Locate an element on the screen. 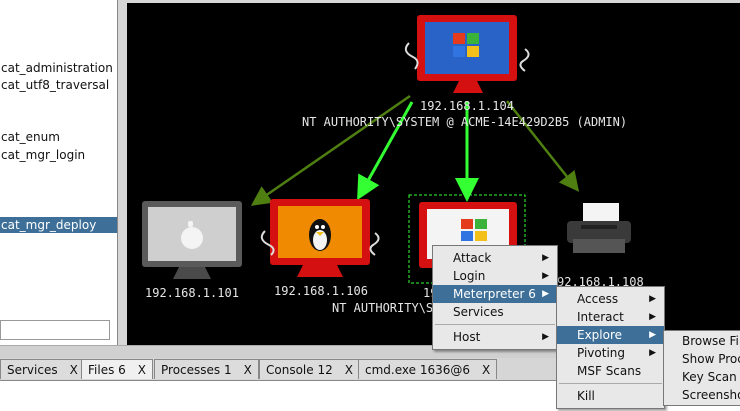 The width and height of the screenshot is (740, 411). host-106-ip: 192.168.1.106 is located at coordinates (321, 291).